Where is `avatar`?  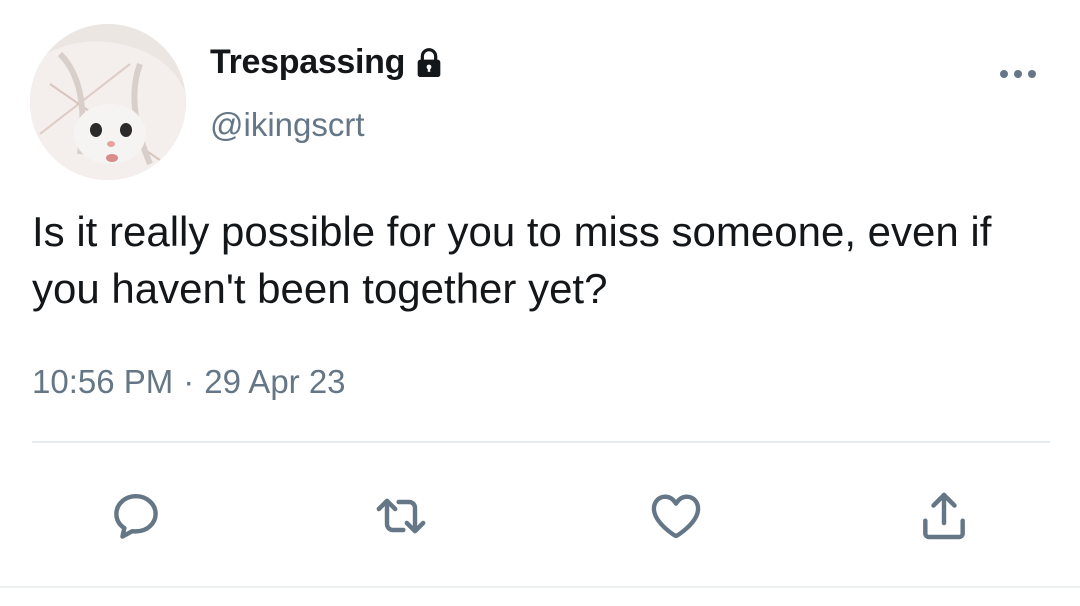 avatar is located at coordinates (108, 102).